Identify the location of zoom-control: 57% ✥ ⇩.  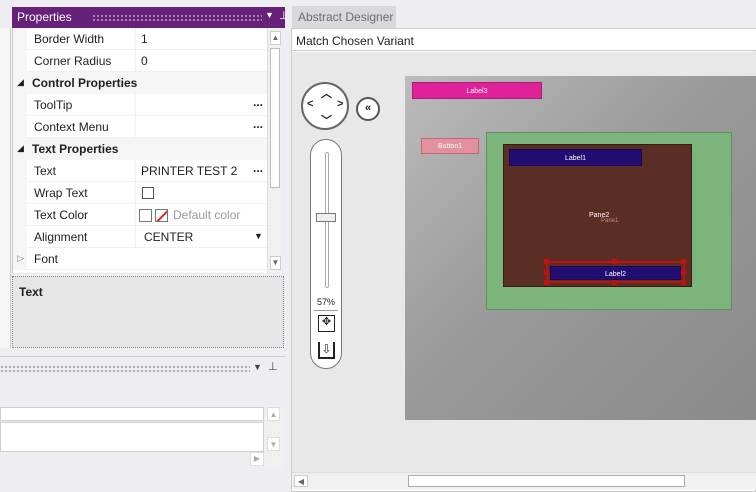
(326, 254).